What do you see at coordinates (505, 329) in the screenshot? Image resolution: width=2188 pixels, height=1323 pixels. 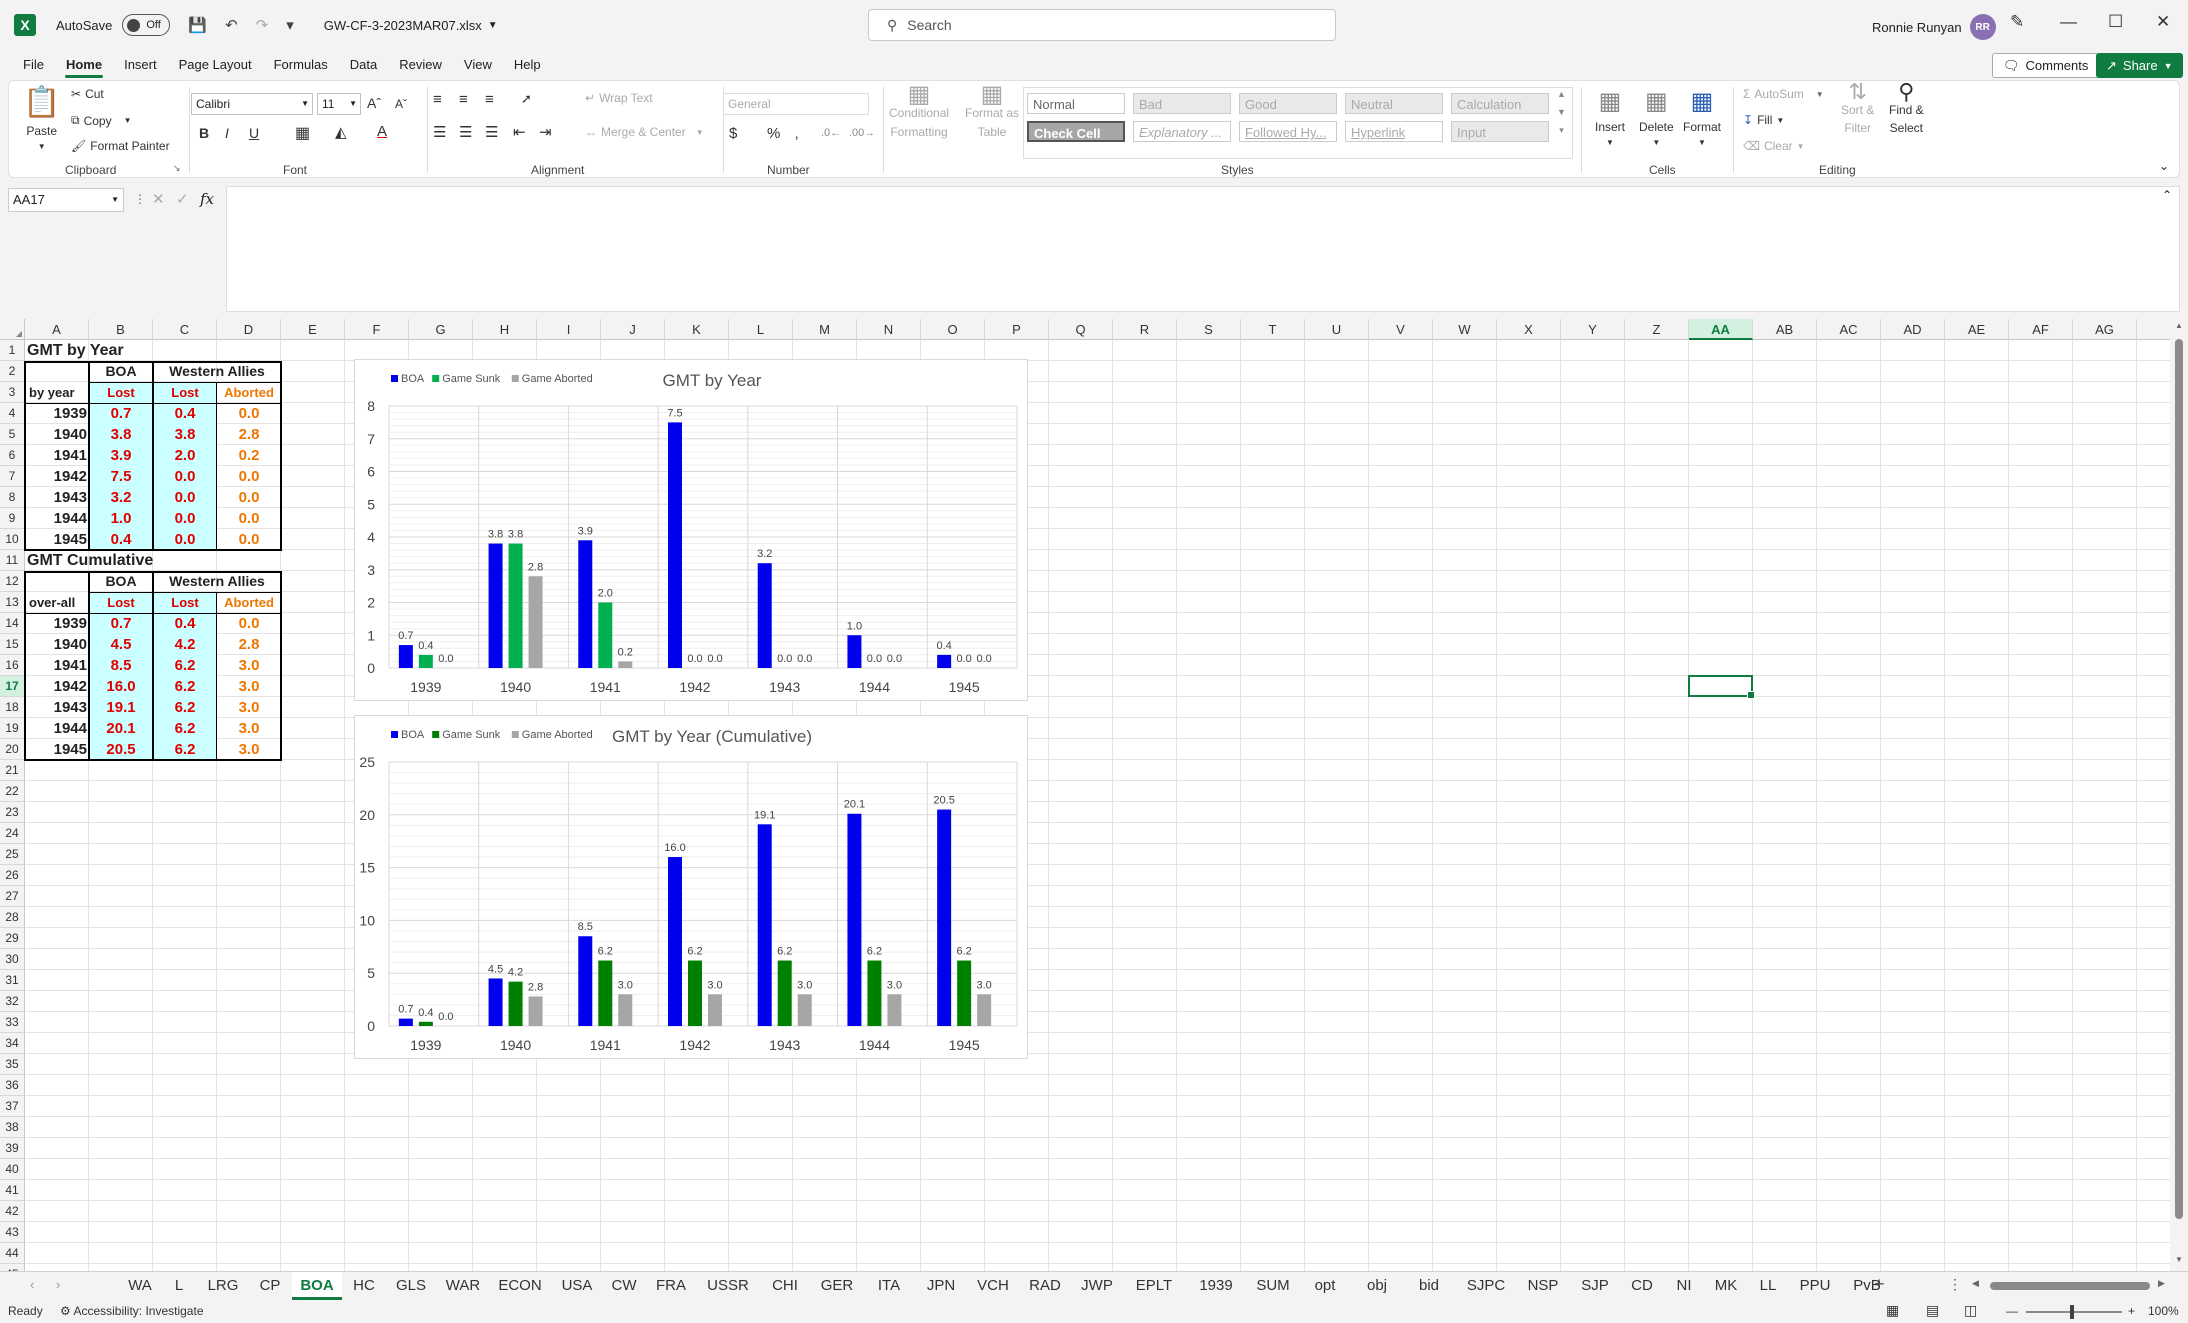 I see `column-header: H` at bounding box center [505, 329].